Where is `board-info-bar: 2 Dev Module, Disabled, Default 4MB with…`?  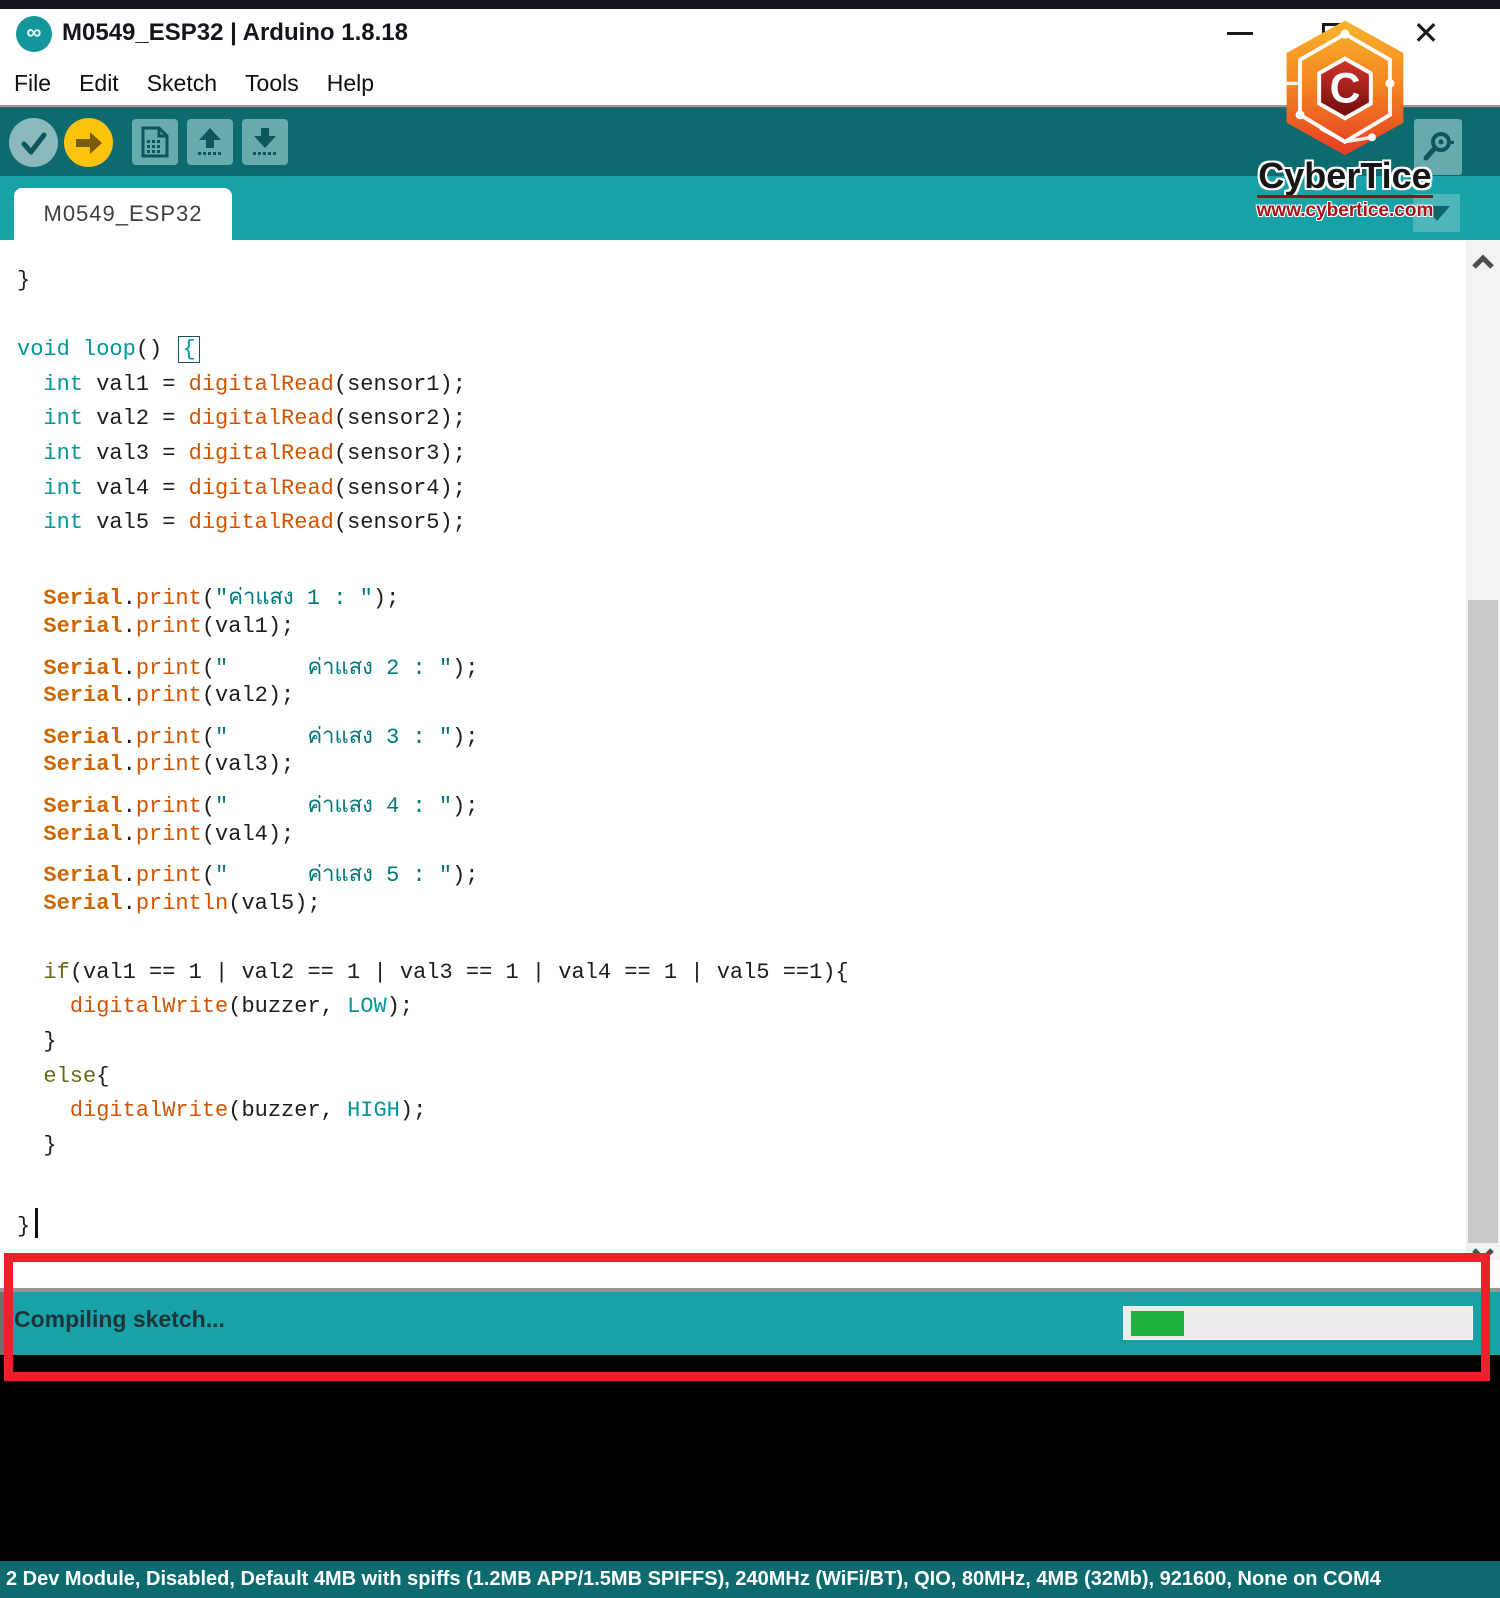
board-info-bar: 2 Dev Module, Disabled, Default 4MB with… is located at coordinates (750, 1579).